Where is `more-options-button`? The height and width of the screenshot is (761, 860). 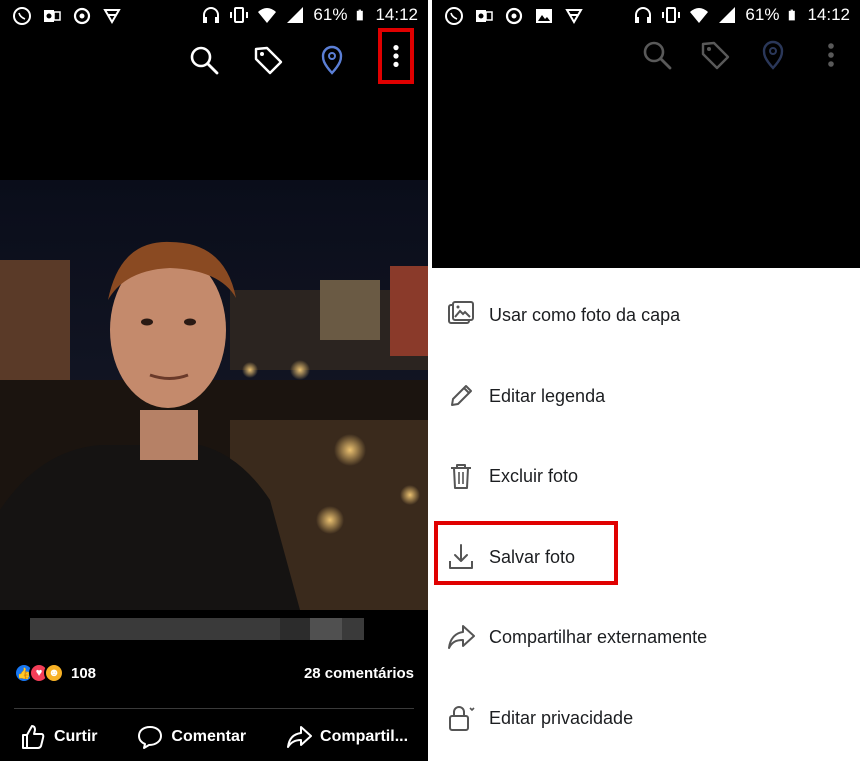
more-options-button is located at coordinates (396, 56).